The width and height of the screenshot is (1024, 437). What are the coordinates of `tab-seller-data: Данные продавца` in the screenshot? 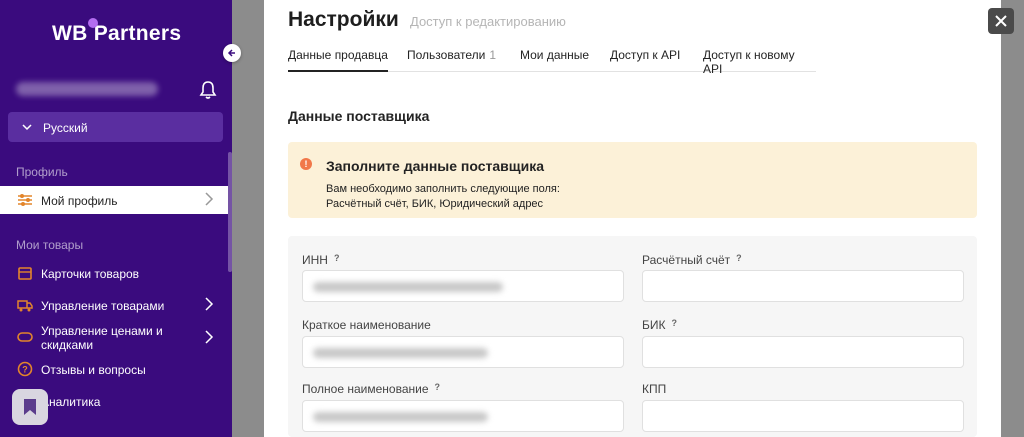 It's located at (338, 60).